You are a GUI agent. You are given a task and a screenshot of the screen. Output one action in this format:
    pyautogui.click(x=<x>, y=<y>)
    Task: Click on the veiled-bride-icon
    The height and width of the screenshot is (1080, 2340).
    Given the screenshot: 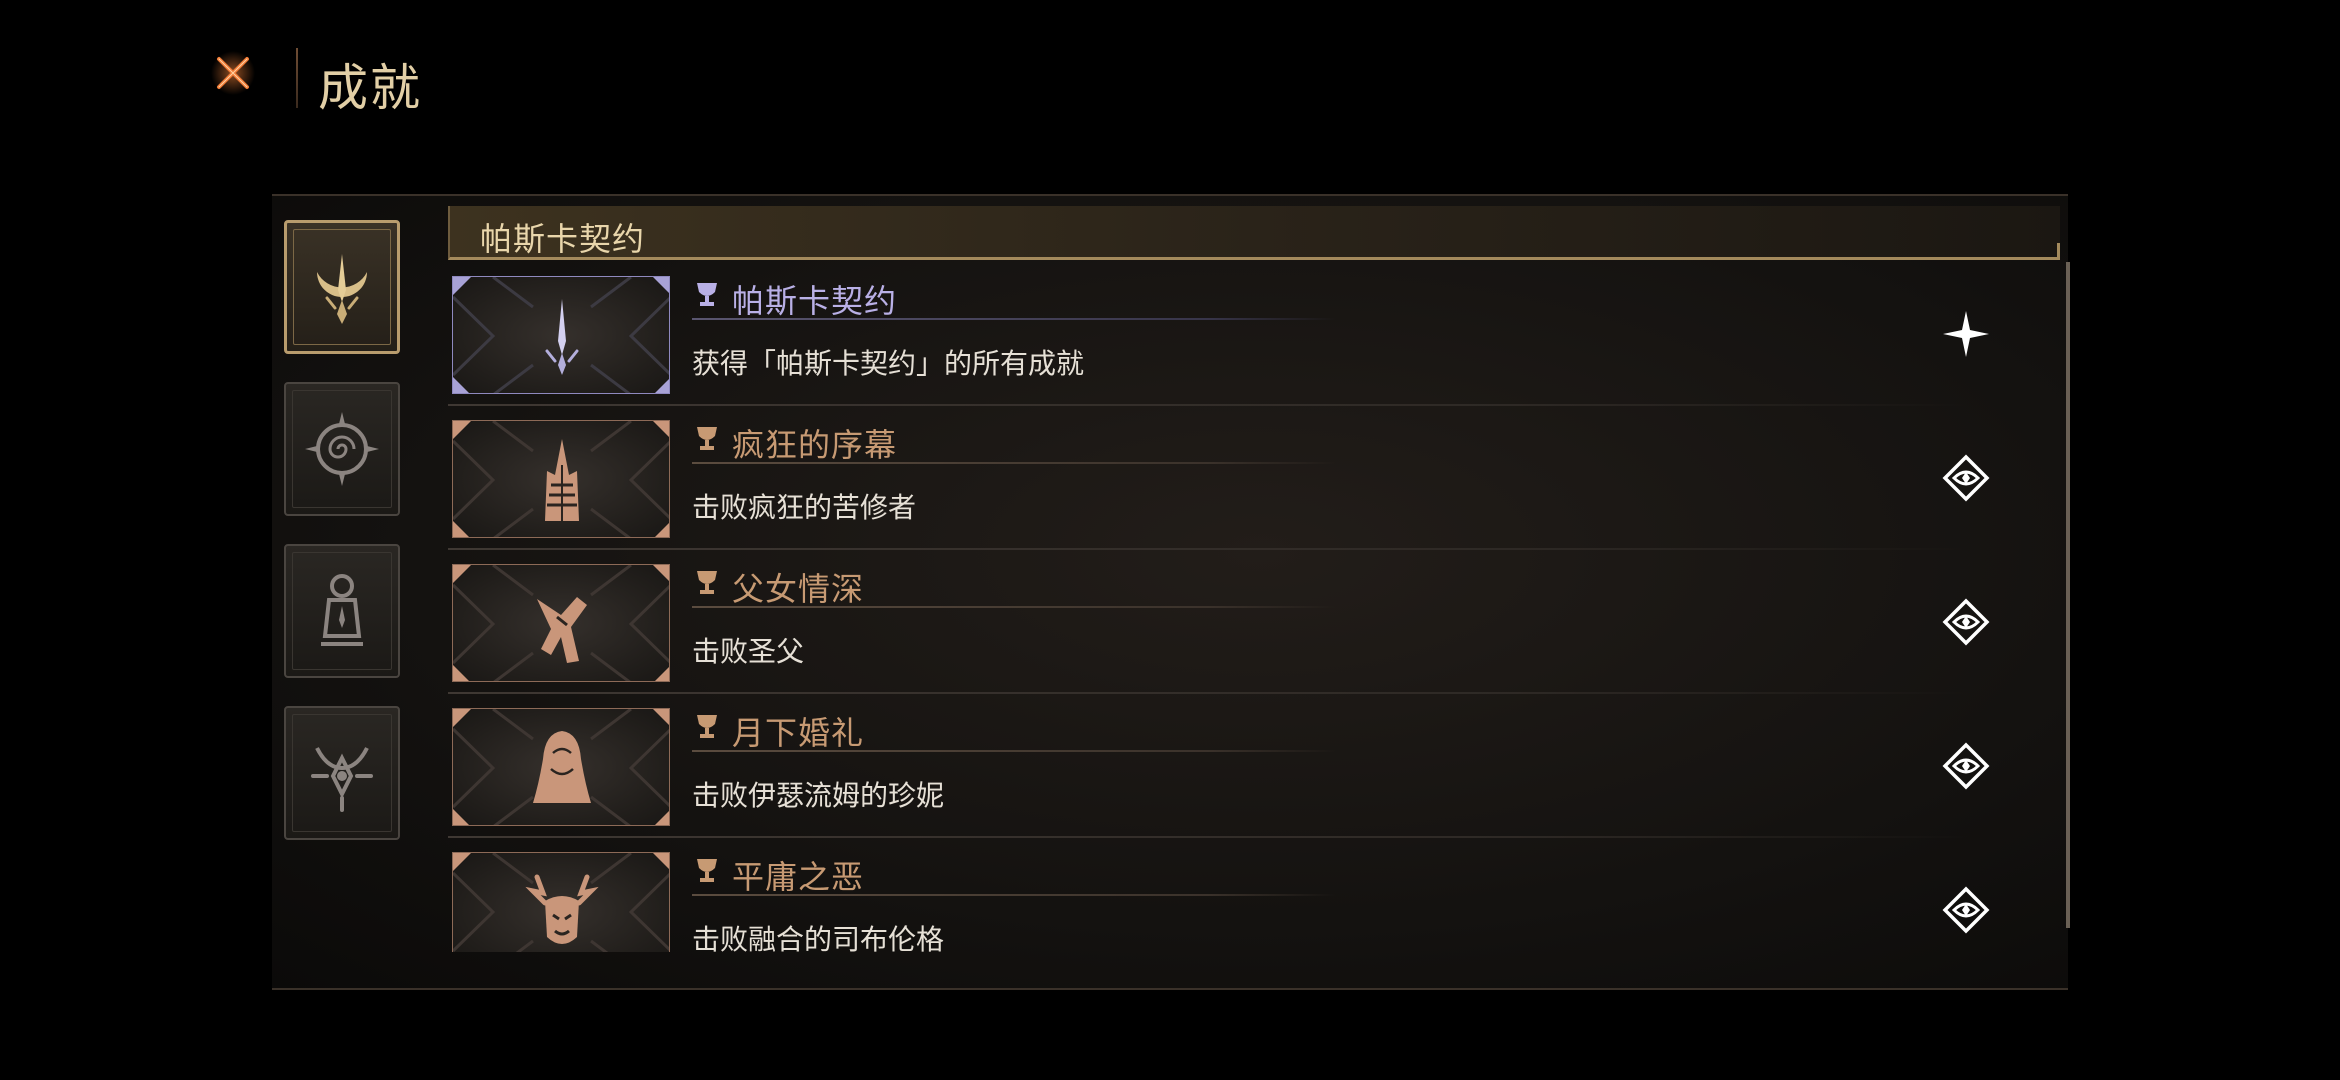 What is the action you would take?
    pyautogui.click(x=562, y=767)
    